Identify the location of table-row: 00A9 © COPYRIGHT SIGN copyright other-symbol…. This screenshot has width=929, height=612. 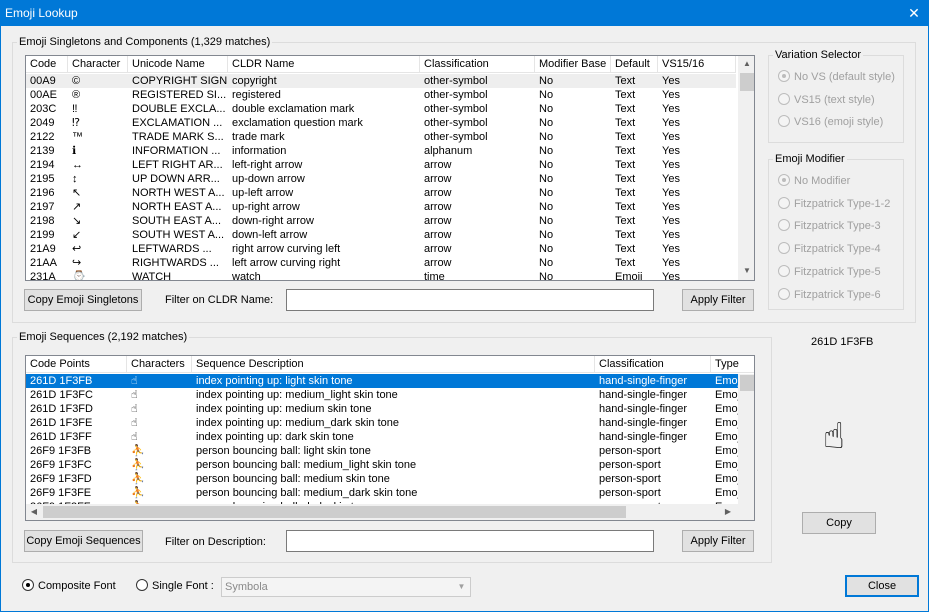
(381, 81).